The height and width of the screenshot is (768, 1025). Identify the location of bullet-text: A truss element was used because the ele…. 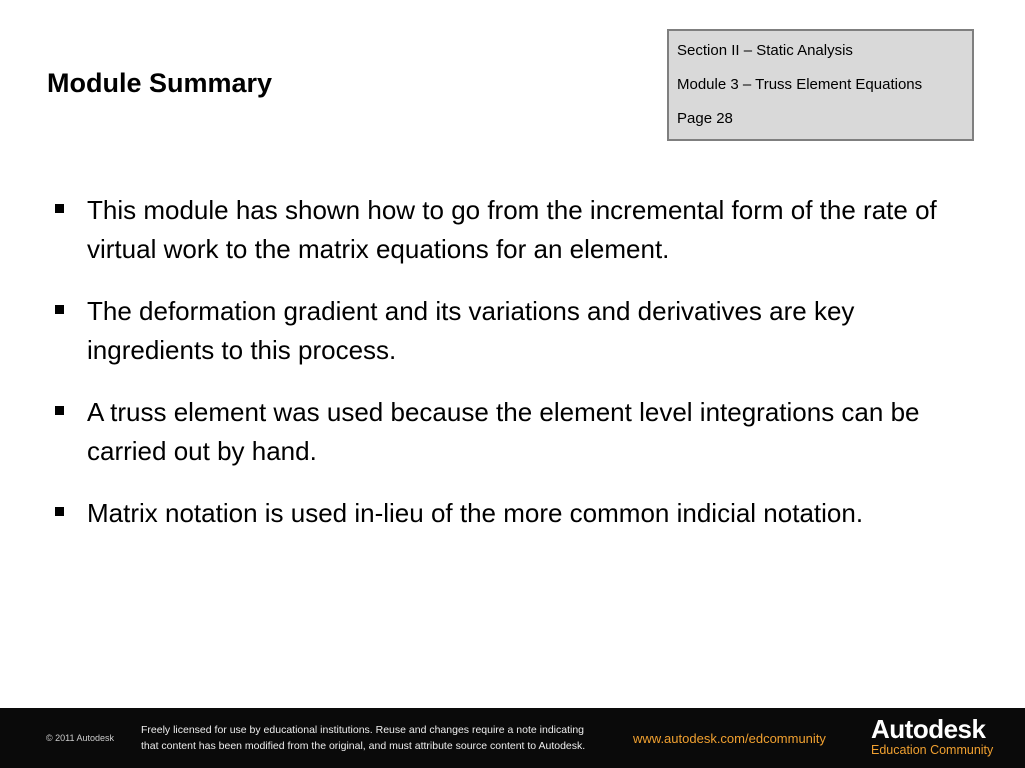
(503, 431).